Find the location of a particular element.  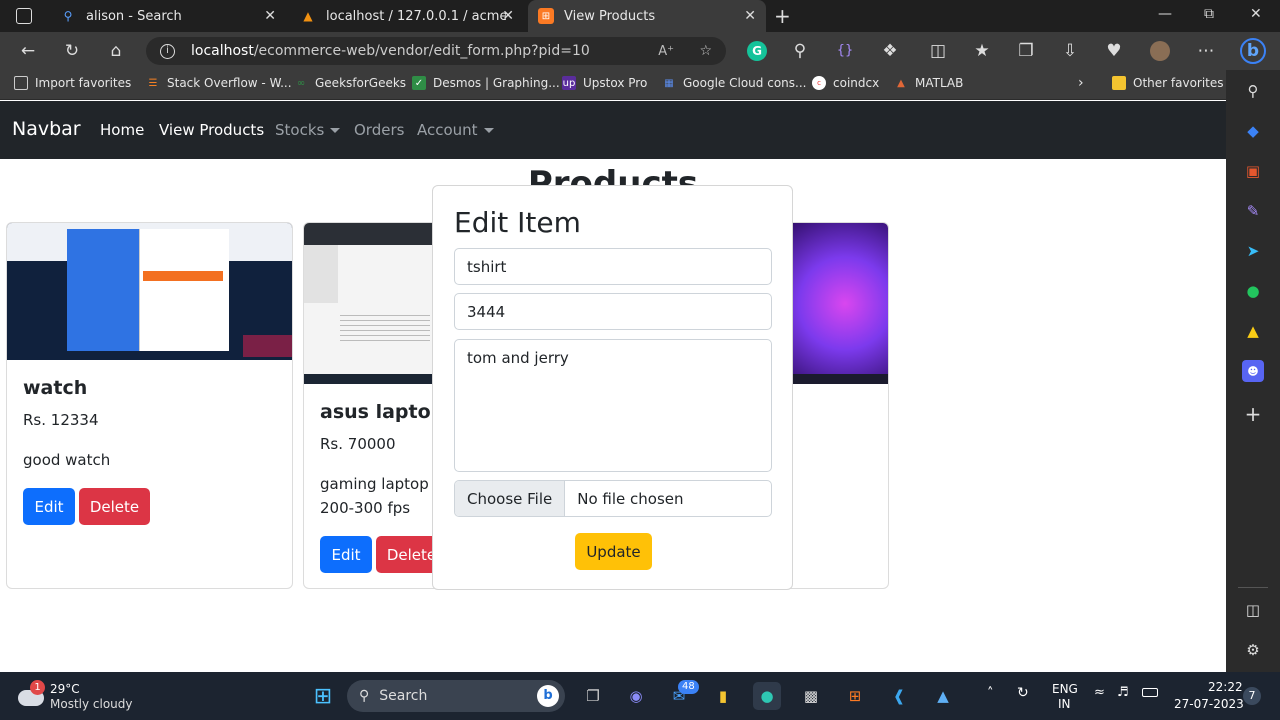

split-screen-icon: ◫ is located at coordinates (938, 51).